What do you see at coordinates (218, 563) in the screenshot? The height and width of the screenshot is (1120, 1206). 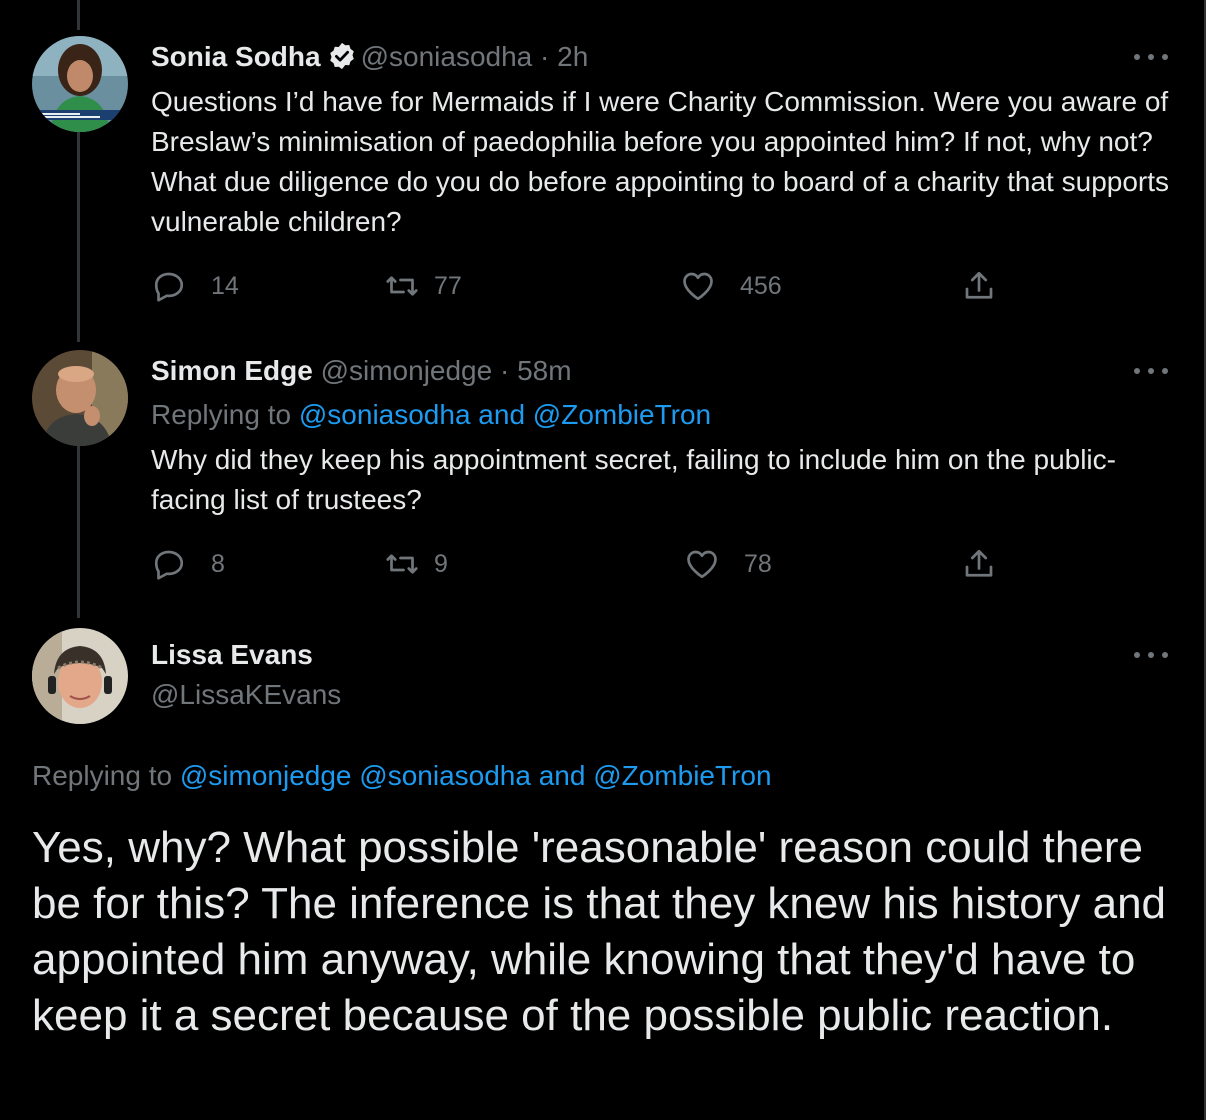 I see `reply-count: 8` at bounding box center [218, 563].